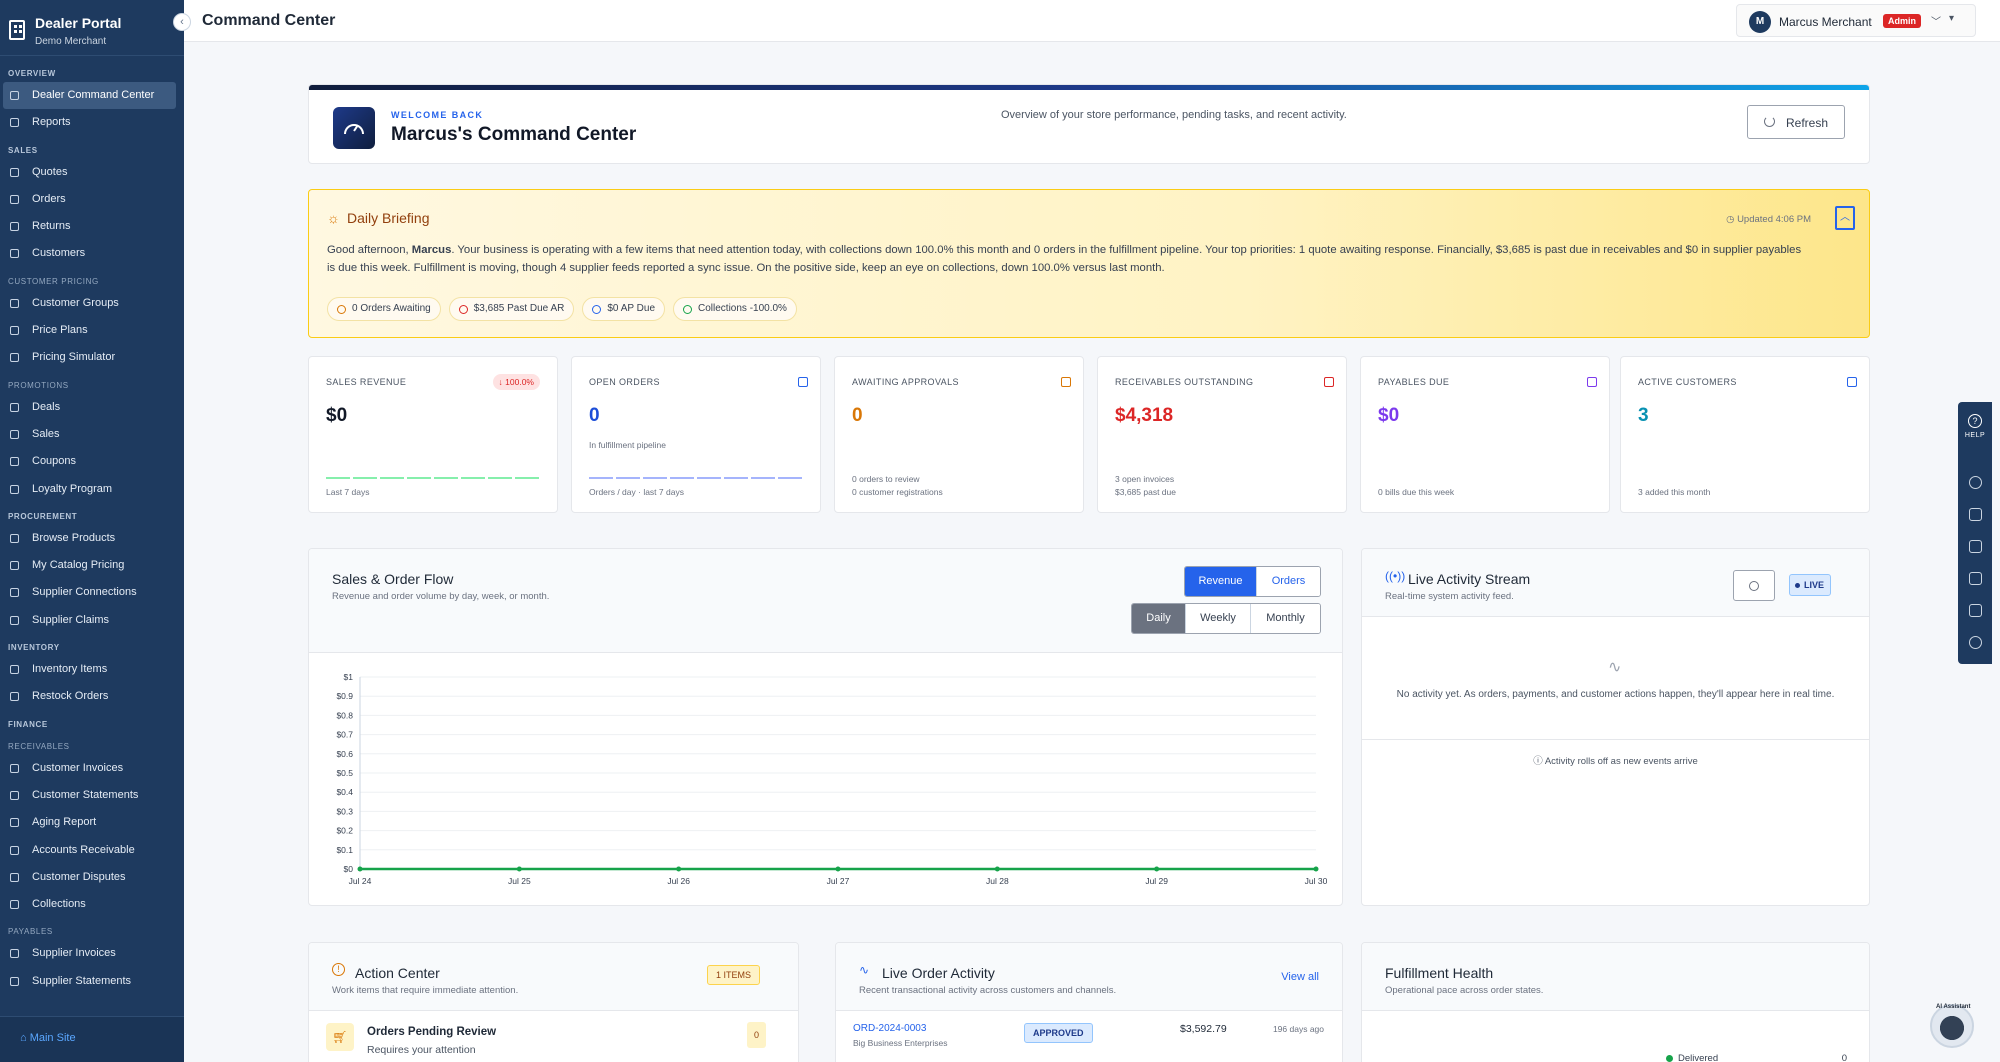 The image size is (2000, 1062). What do you see at coordinates (1951, 18) in the screenshot?
I see `caret-down-icon: ▾` at bounding box center [1951, 18].